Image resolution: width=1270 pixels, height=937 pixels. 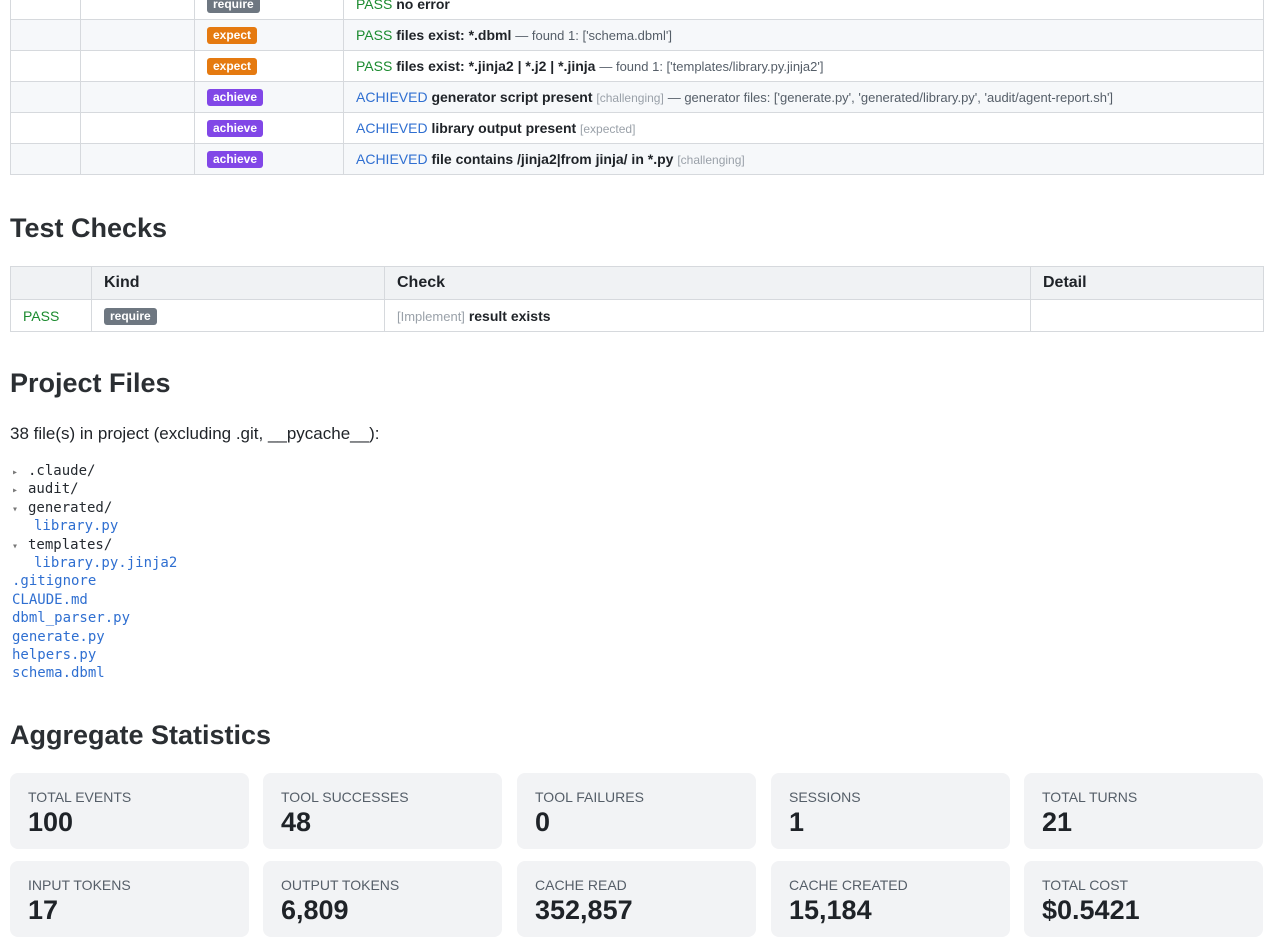 What do you see at coordinates (61, 471) in the screenshot?
I see `dir-name: .claude/` at bounding box center [61, 471].